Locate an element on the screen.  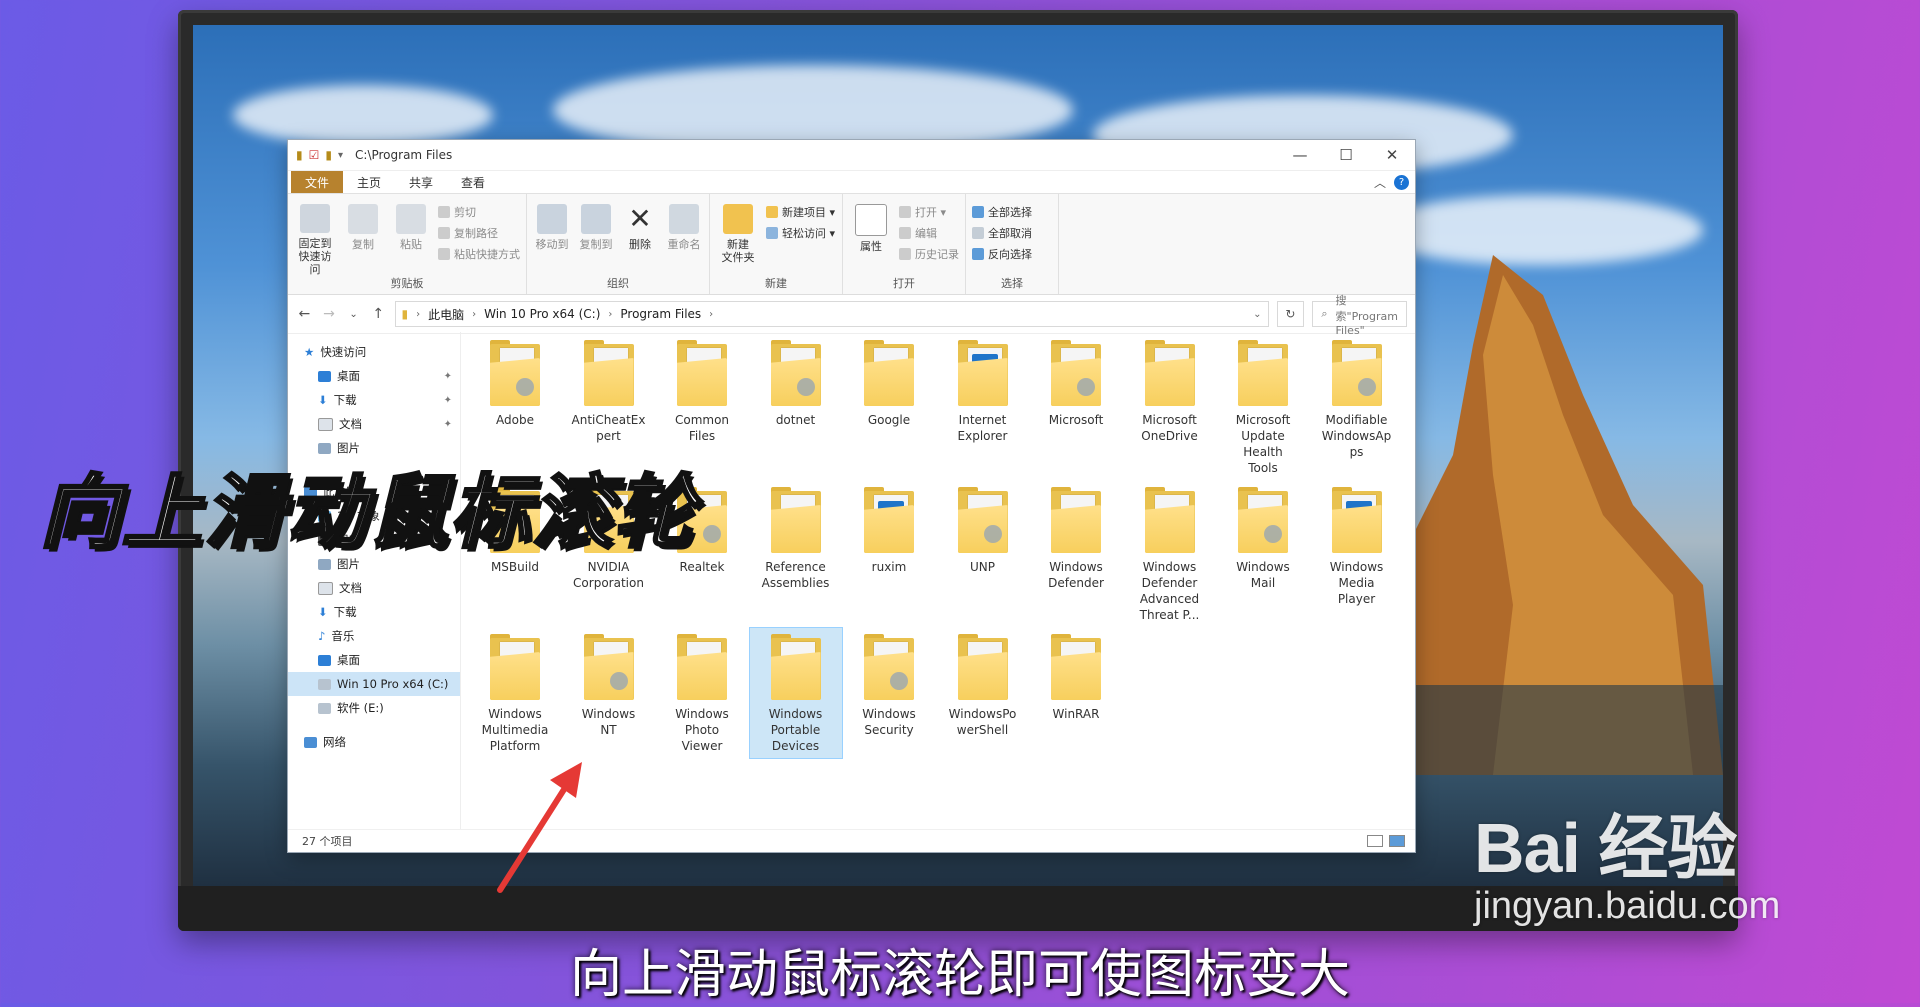
nav-pc-documents: 文档 is located at coordinates (374, 588).